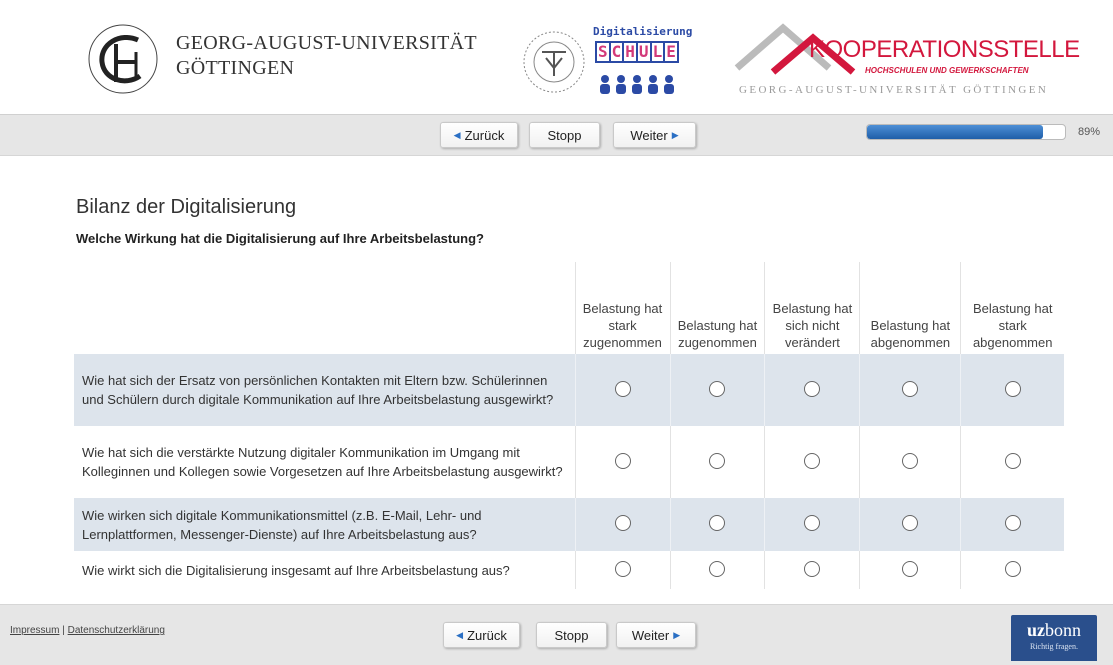 Image resolution: width=1113 pixels, height=665 pixels. Describe the element at coordinates (812, 308) in the screenshot. I see `column-header: Belastung hat sich nicht verändert` at that location.